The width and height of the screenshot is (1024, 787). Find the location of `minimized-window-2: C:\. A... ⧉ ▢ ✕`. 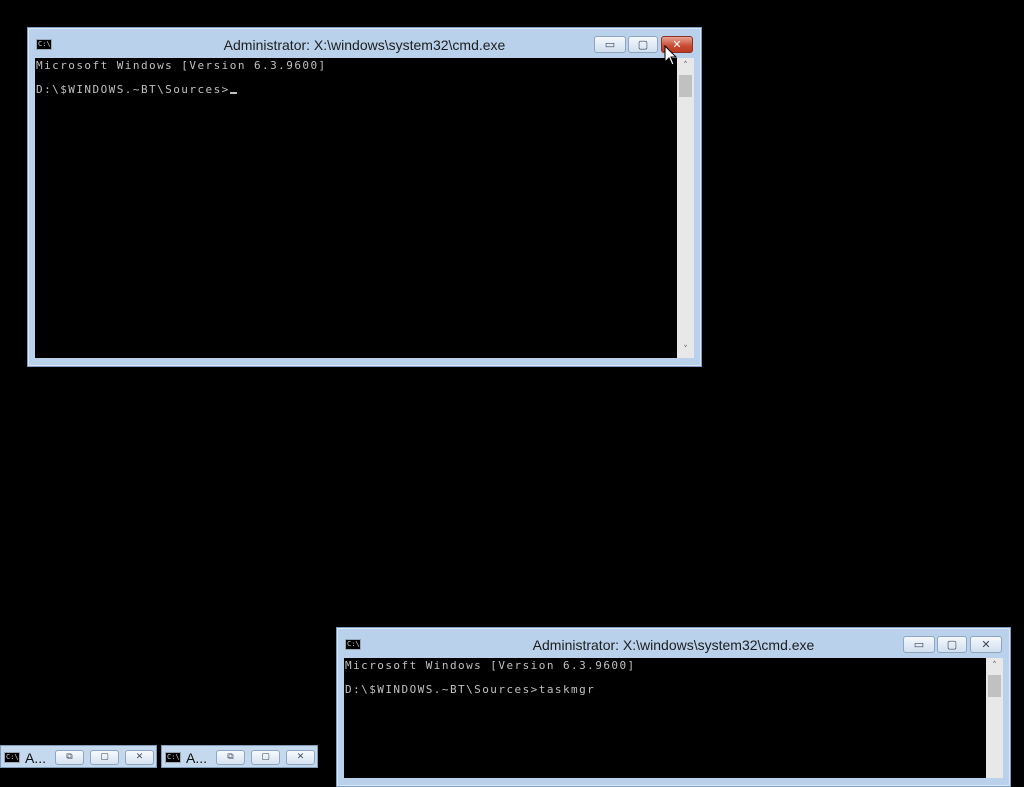

minimized-window-2: C:\. A... ⧉ ▢ ✕ is located at coordinates (239, 756).